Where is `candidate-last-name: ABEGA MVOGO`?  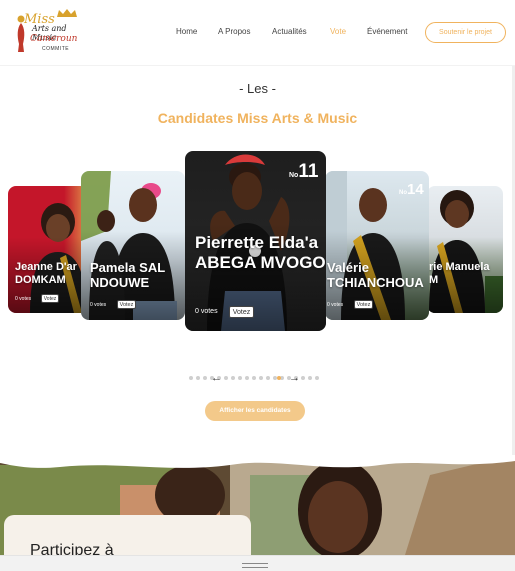
candidate-last-name: ABEGA MVOGO is located at coordinates (260, 262).